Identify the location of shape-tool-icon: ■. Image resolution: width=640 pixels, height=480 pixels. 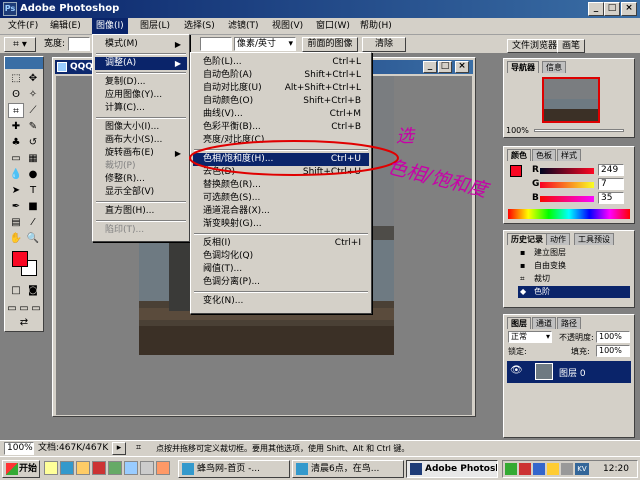
(33, 206).